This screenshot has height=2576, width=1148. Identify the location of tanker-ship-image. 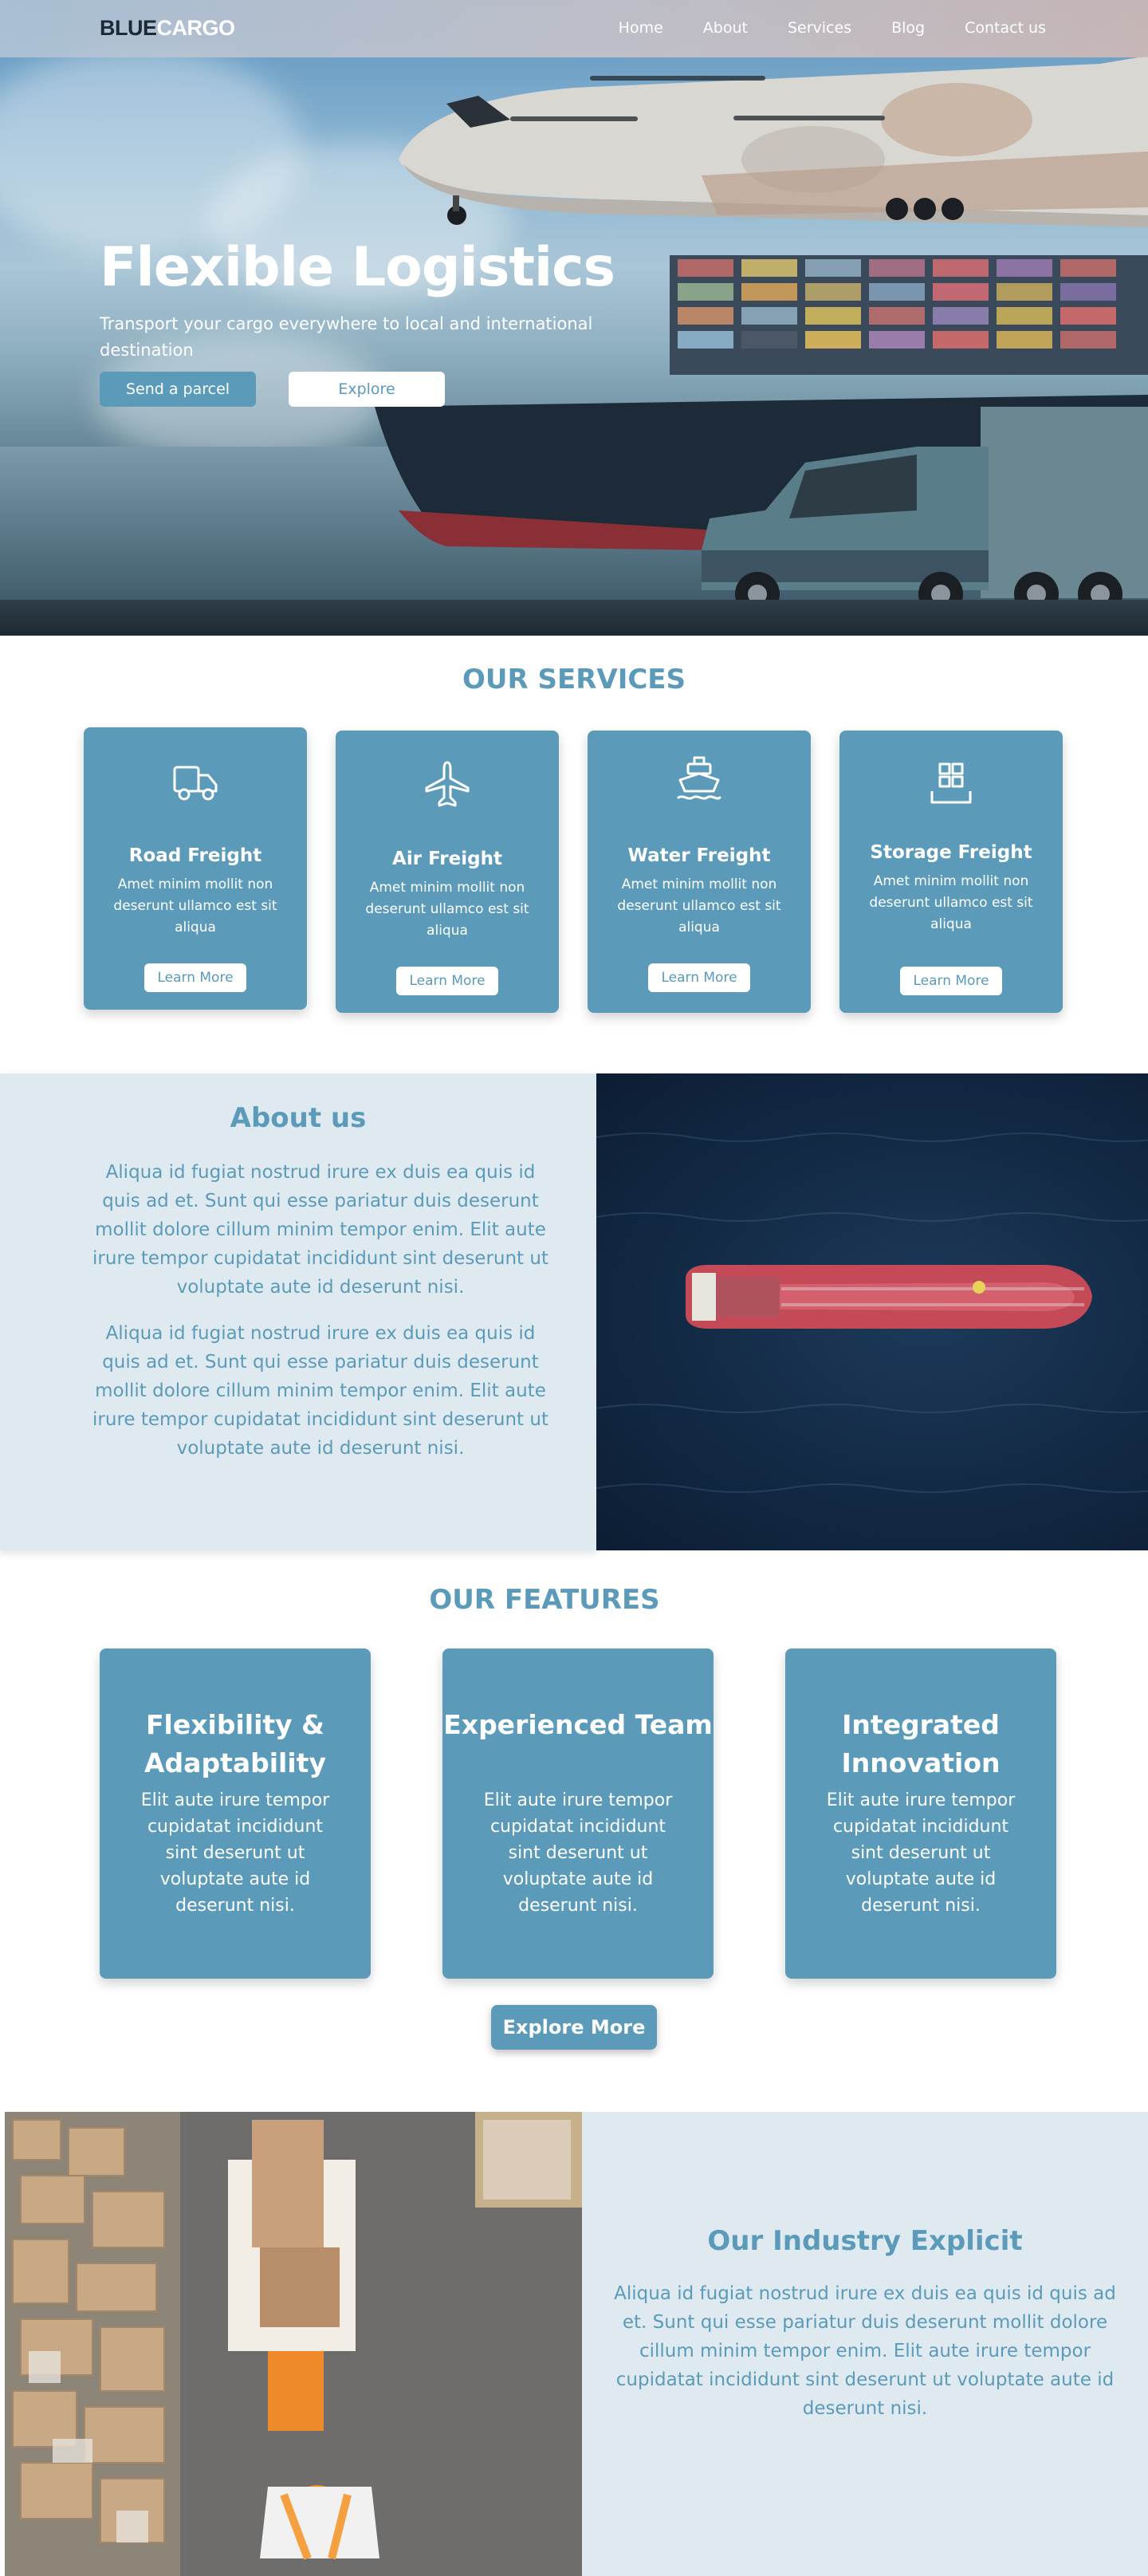
(872, 1311).